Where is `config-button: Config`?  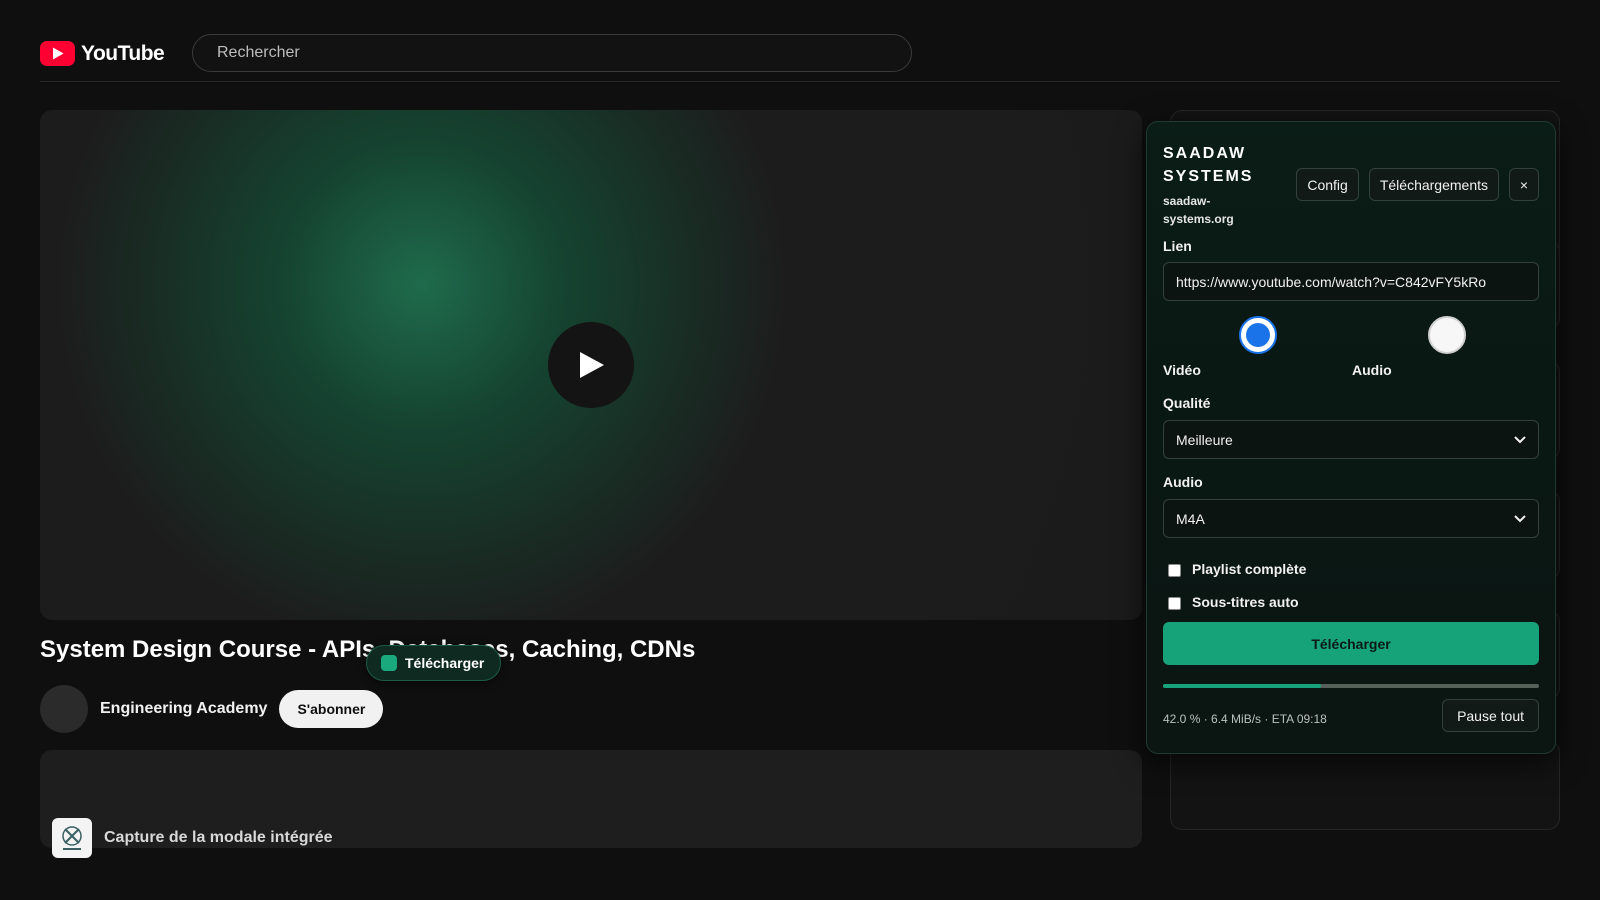 config-button: Config is located at coordinates (1327, 184).